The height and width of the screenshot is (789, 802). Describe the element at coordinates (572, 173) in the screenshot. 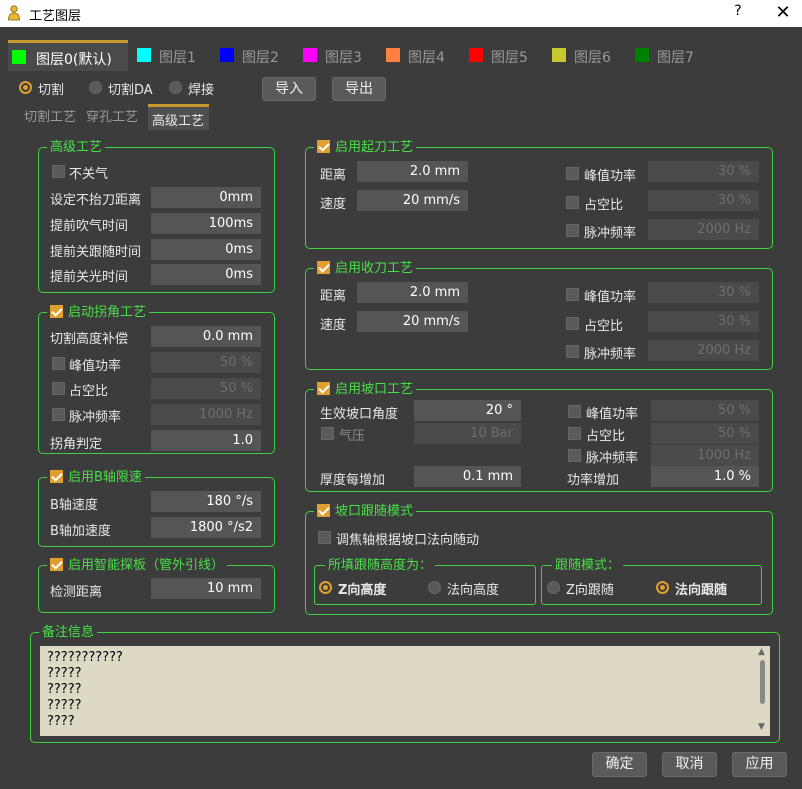

I see `start-peak-power-checkbox` at that location.